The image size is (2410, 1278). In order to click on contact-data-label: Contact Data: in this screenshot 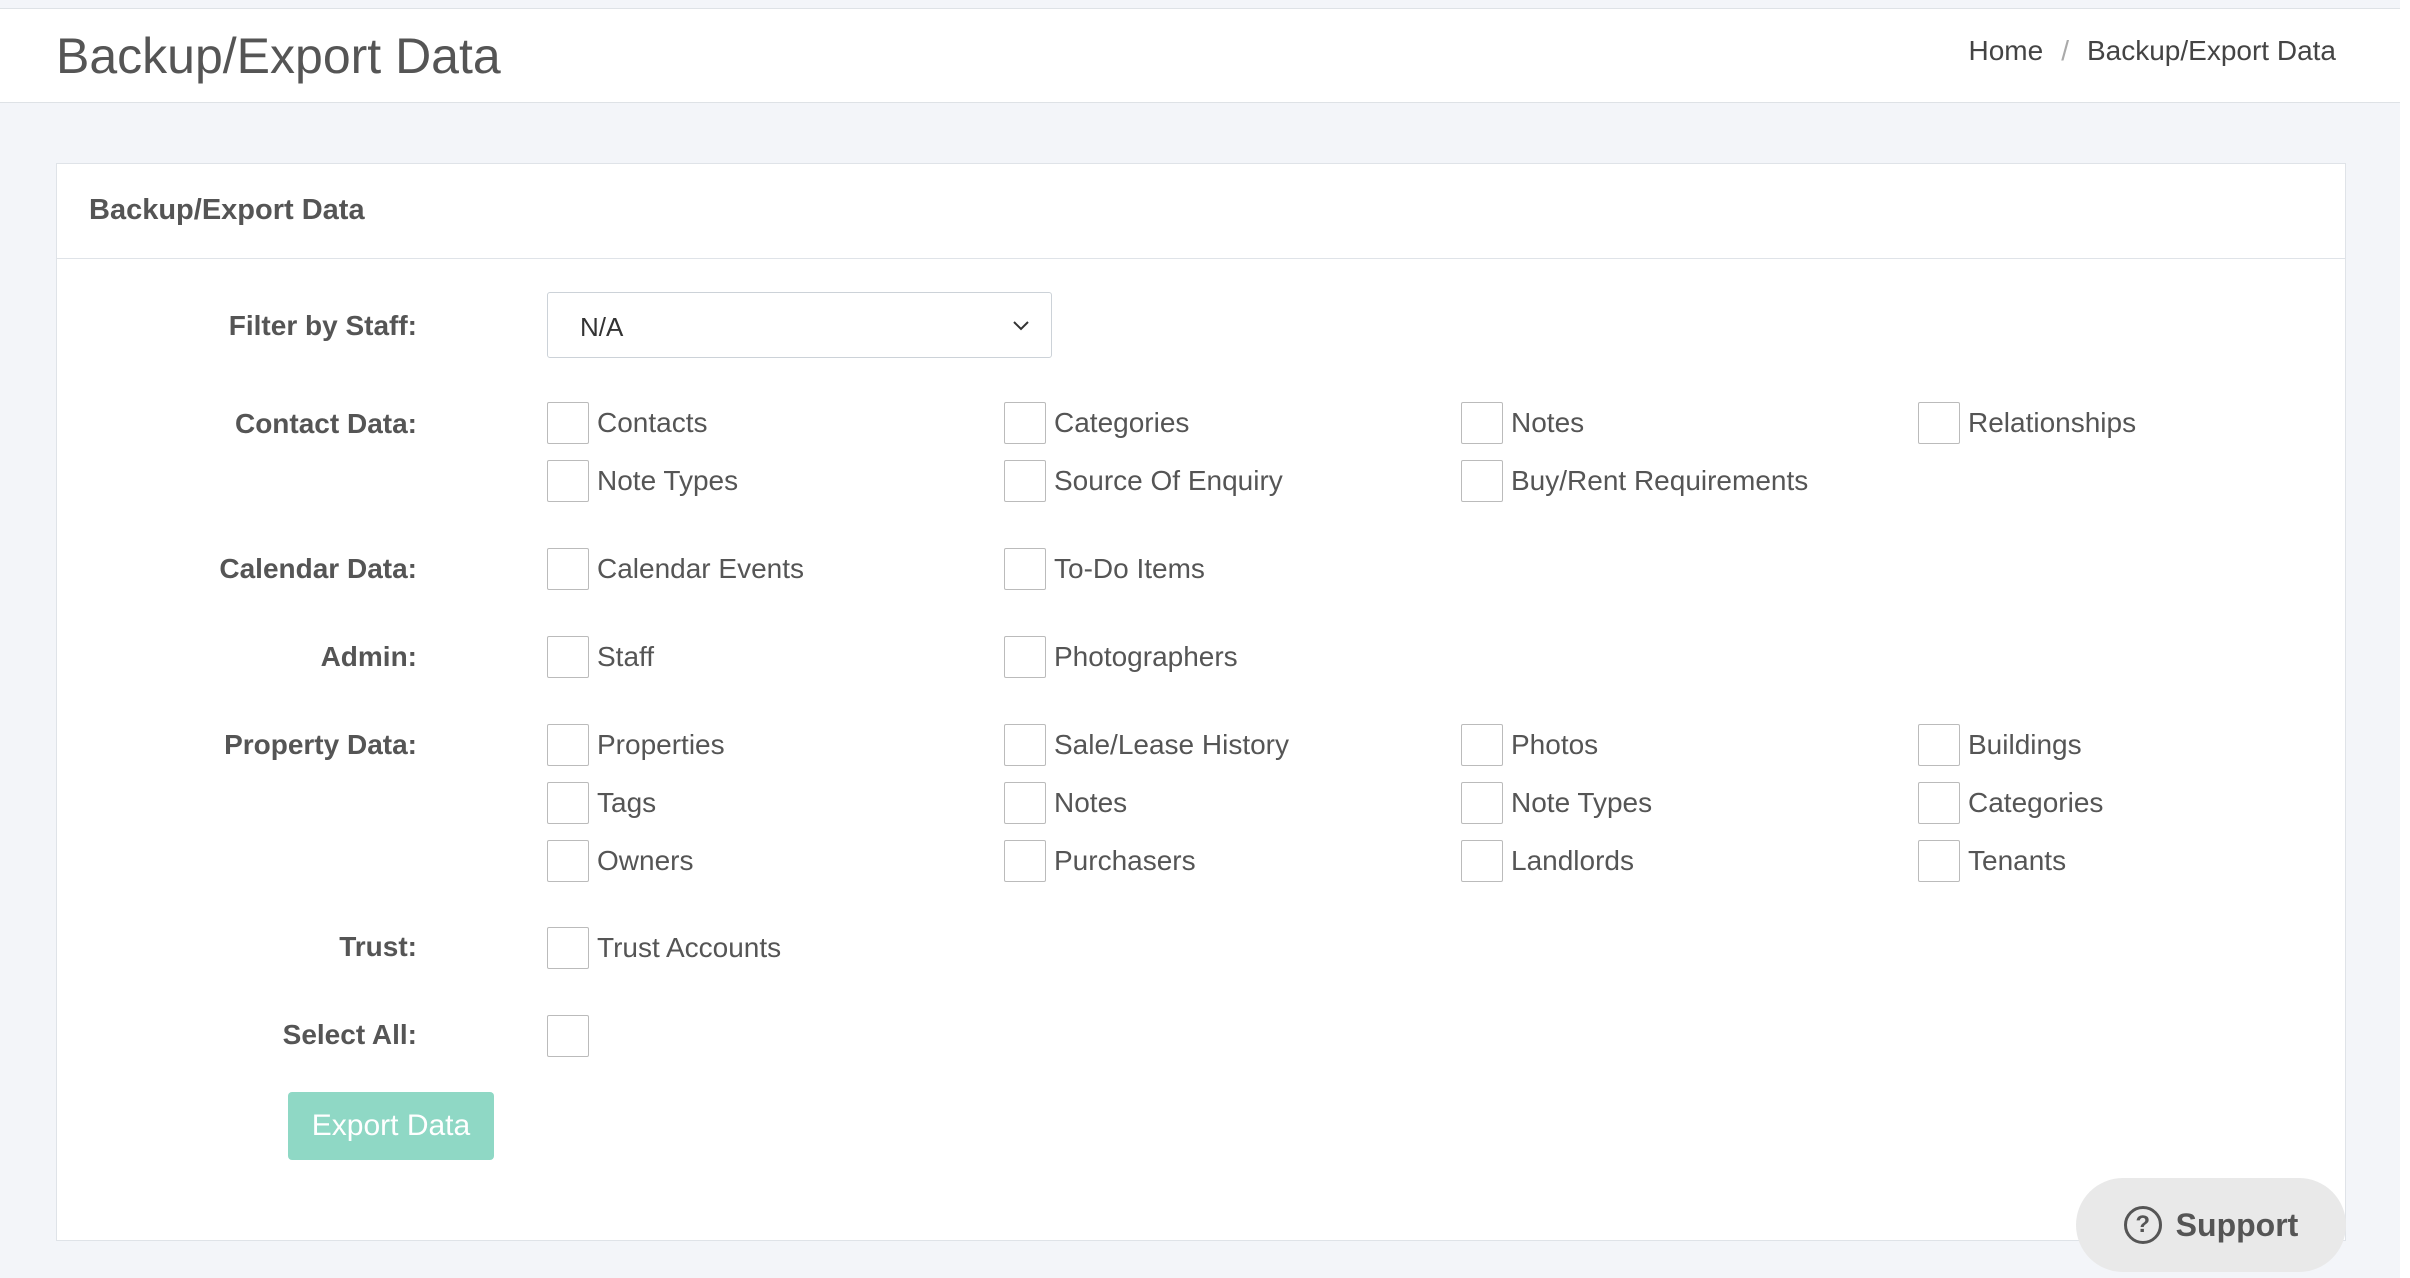, I will do `click(325, 423)`.